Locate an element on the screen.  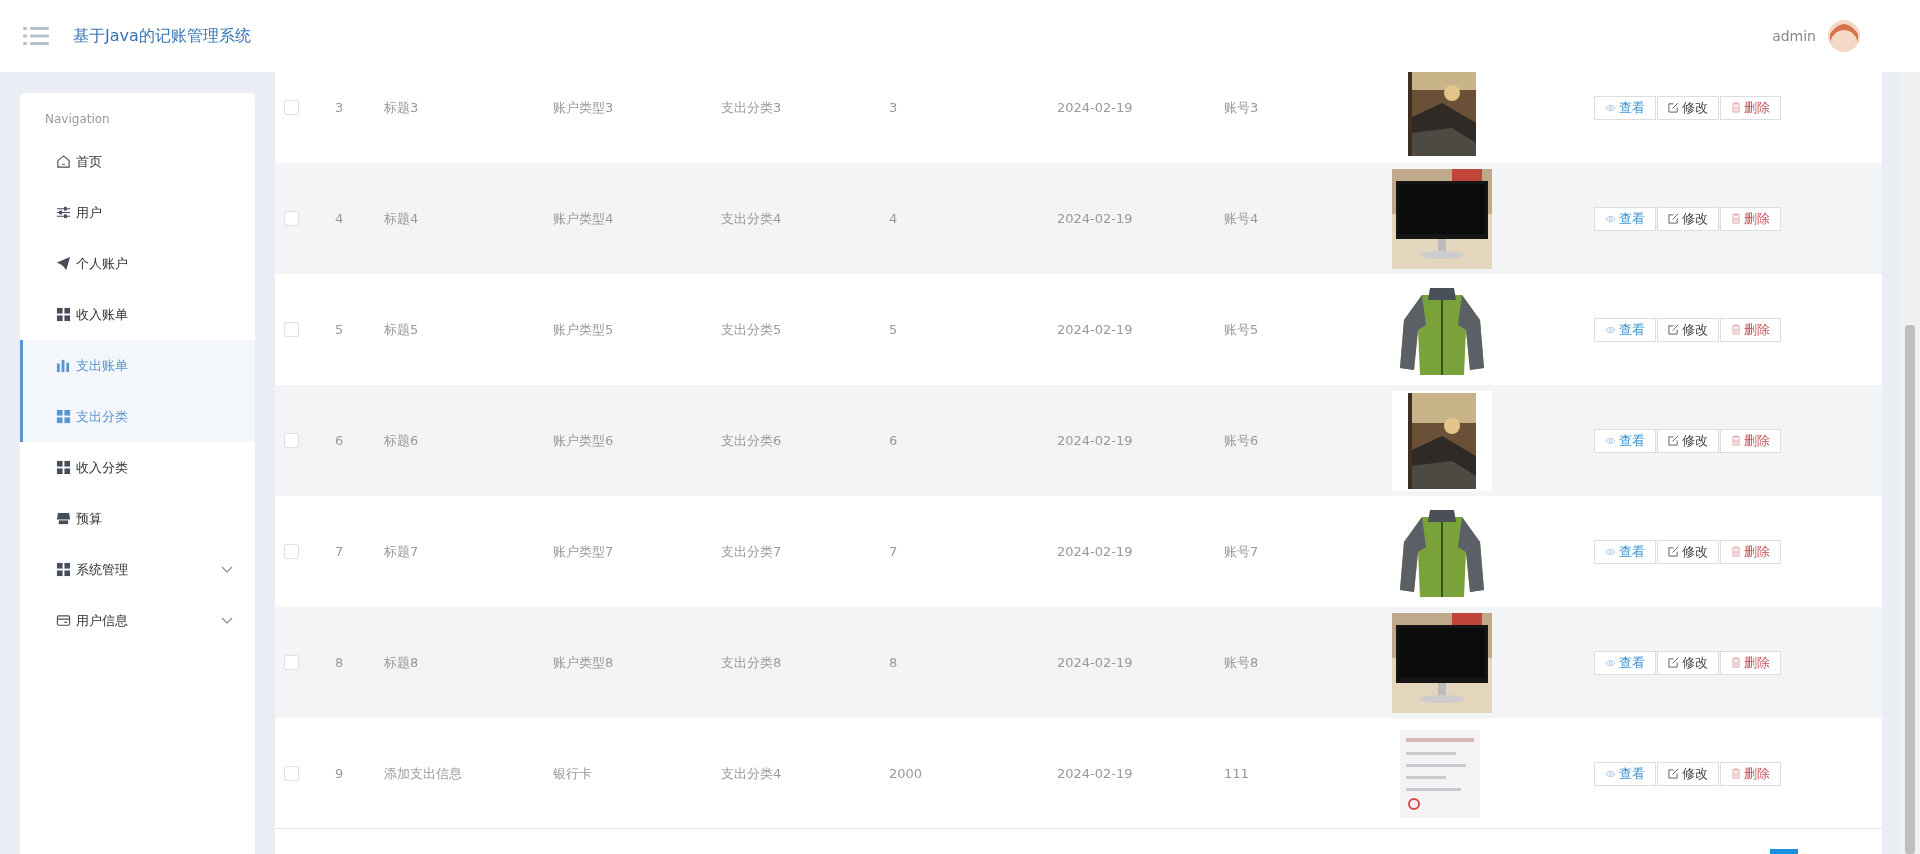
card-icon is located at coordinates (63, 620).